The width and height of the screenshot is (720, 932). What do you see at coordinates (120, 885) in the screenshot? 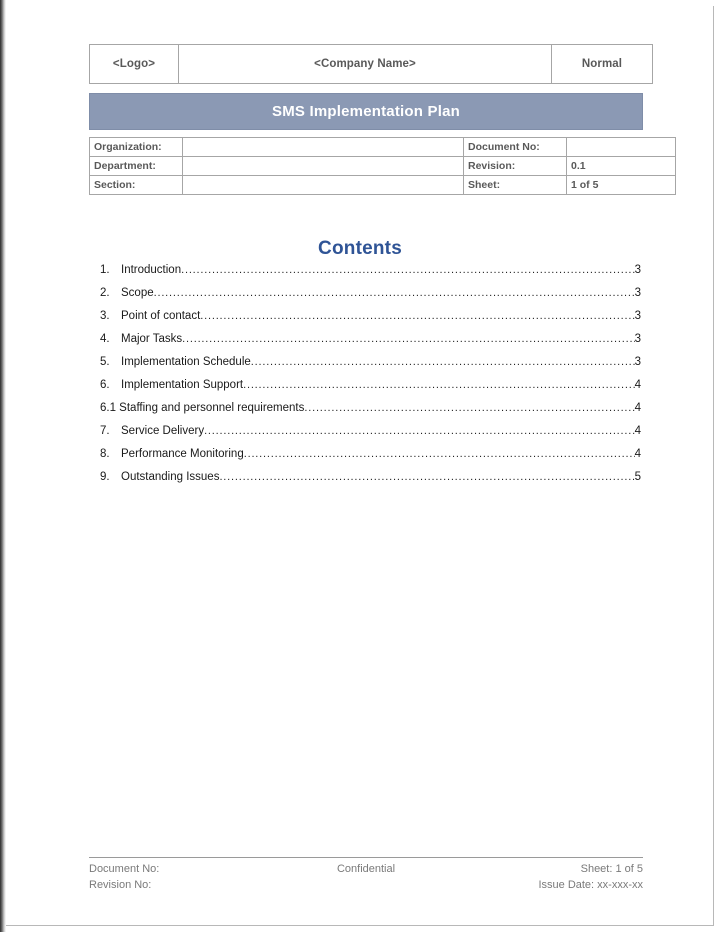
I see `footer-revision-no: Revision No:` at bounding box center [120, 885].